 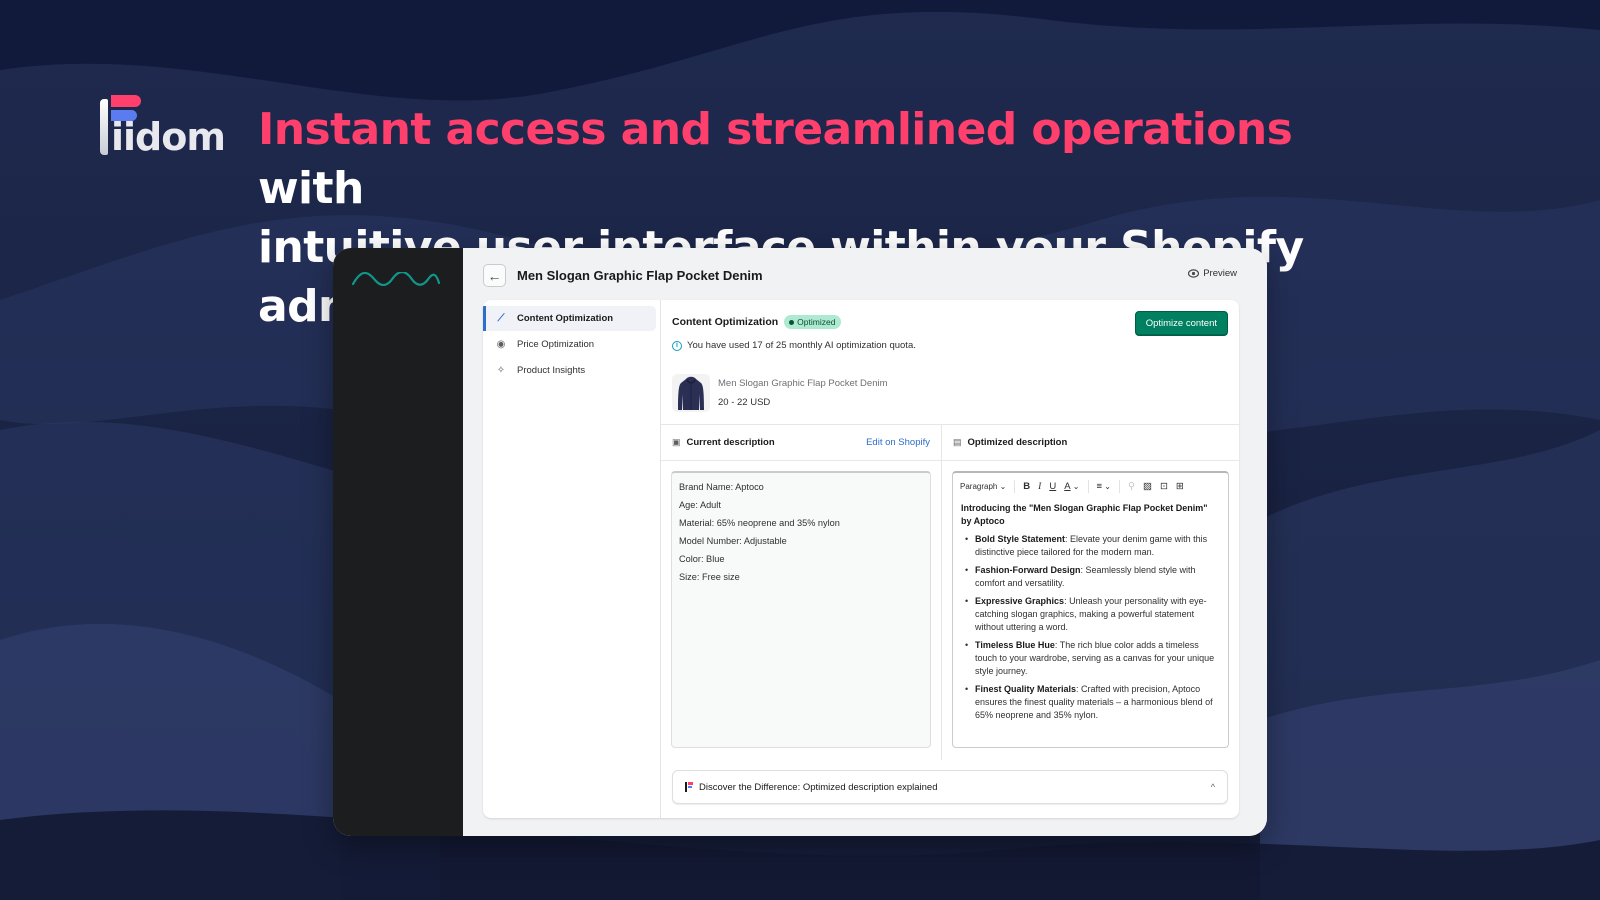 What do you see at coordinates (501, 370) in the screenshot?
I see `sparkle-insights-icon: ✧` at bounding box center [501, 370].